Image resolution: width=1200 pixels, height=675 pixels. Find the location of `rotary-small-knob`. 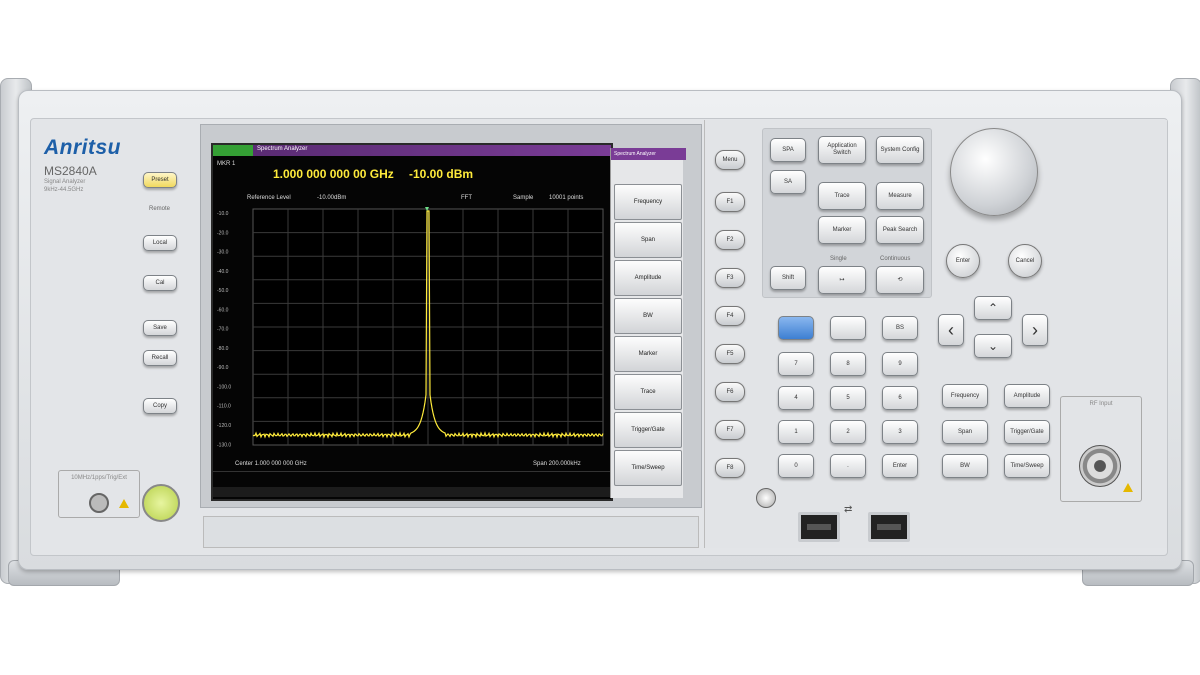

rotary-small-knob is located at coordinates (766, 498).